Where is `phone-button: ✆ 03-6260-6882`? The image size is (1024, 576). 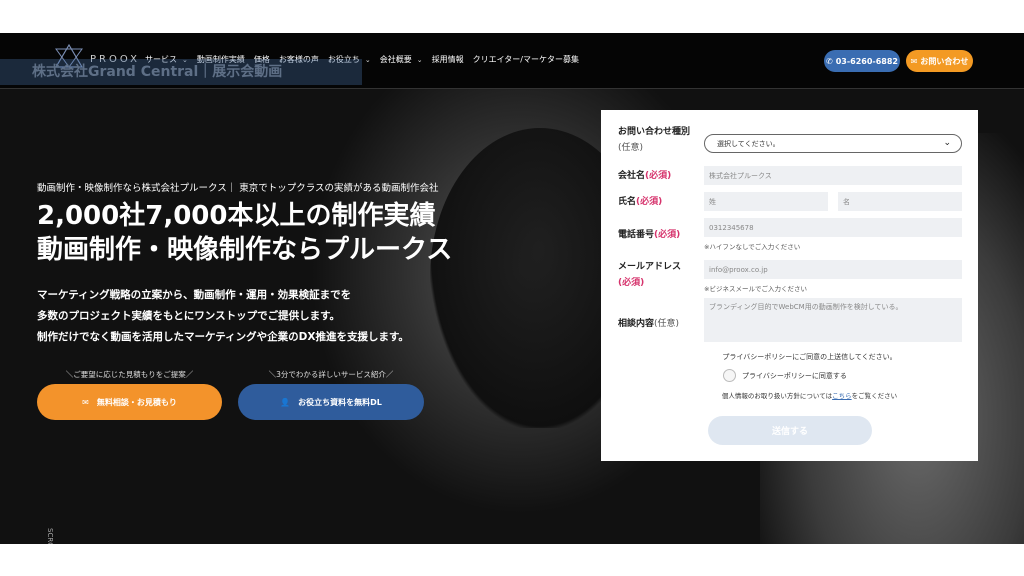
phone-button: ✆ 03-6260-6882 is located at coordinates (862, 61).